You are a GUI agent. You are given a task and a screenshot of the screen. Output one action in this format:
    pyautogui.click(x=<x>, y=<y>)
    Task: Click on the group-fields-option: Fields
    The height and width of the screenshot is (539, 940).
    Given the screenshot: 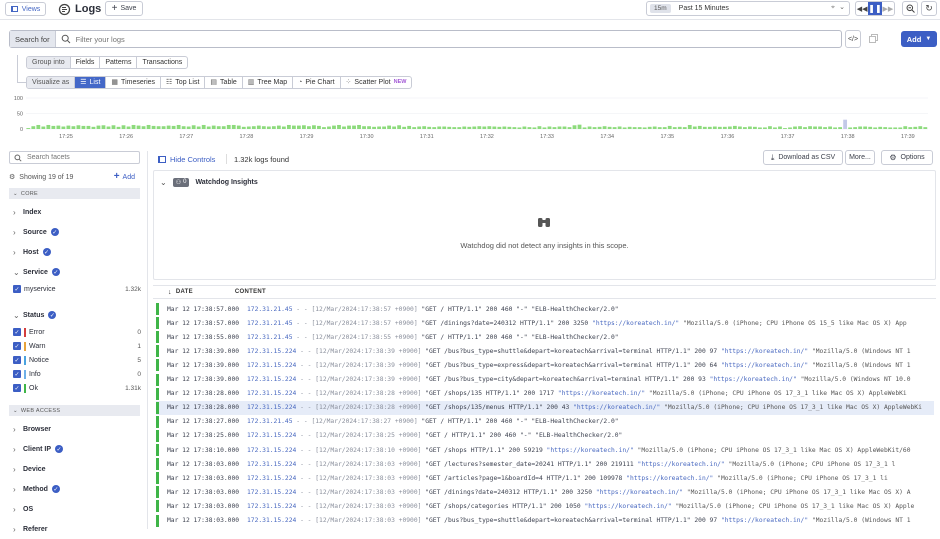 What is the action you would take?
    pyautogui.click(x=86, y=62)
    